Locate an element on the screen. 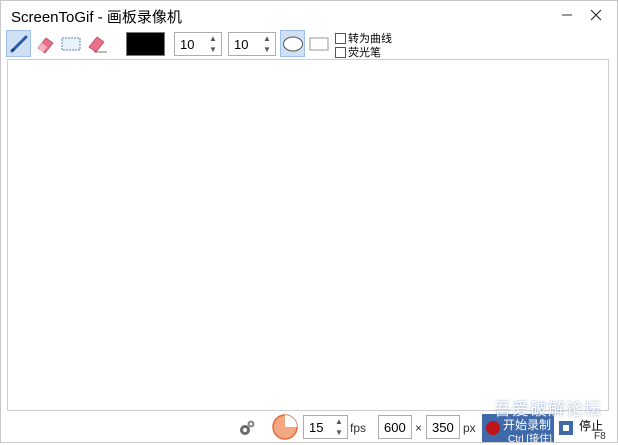 Image resolution: width=618 pixels, height=445 pixels. settings-button is located at coordinates (247, 430).